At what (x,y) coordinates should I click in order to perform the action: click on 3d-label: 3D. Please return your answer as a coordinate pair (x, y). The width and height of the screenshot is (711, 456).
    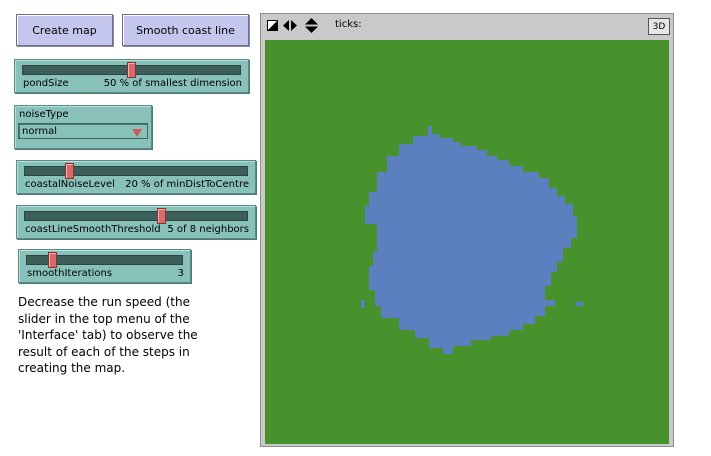
    Looking at the image, I should click on (659, 26).